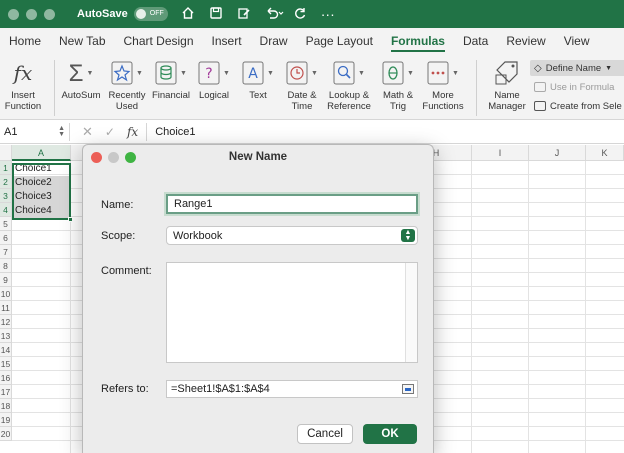 This screenshot has width=624, height=453. What do you see at coordinates (557, 153) in the screenshot?
I see `column-header: J` at bounding box center [557, 153].